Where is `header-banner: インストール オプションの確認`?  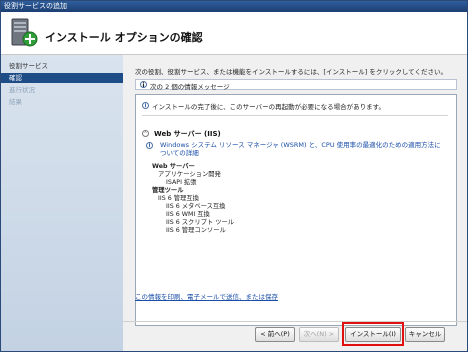 header-banner: インストール オプションの確認 is located at coordinates (234, 33).